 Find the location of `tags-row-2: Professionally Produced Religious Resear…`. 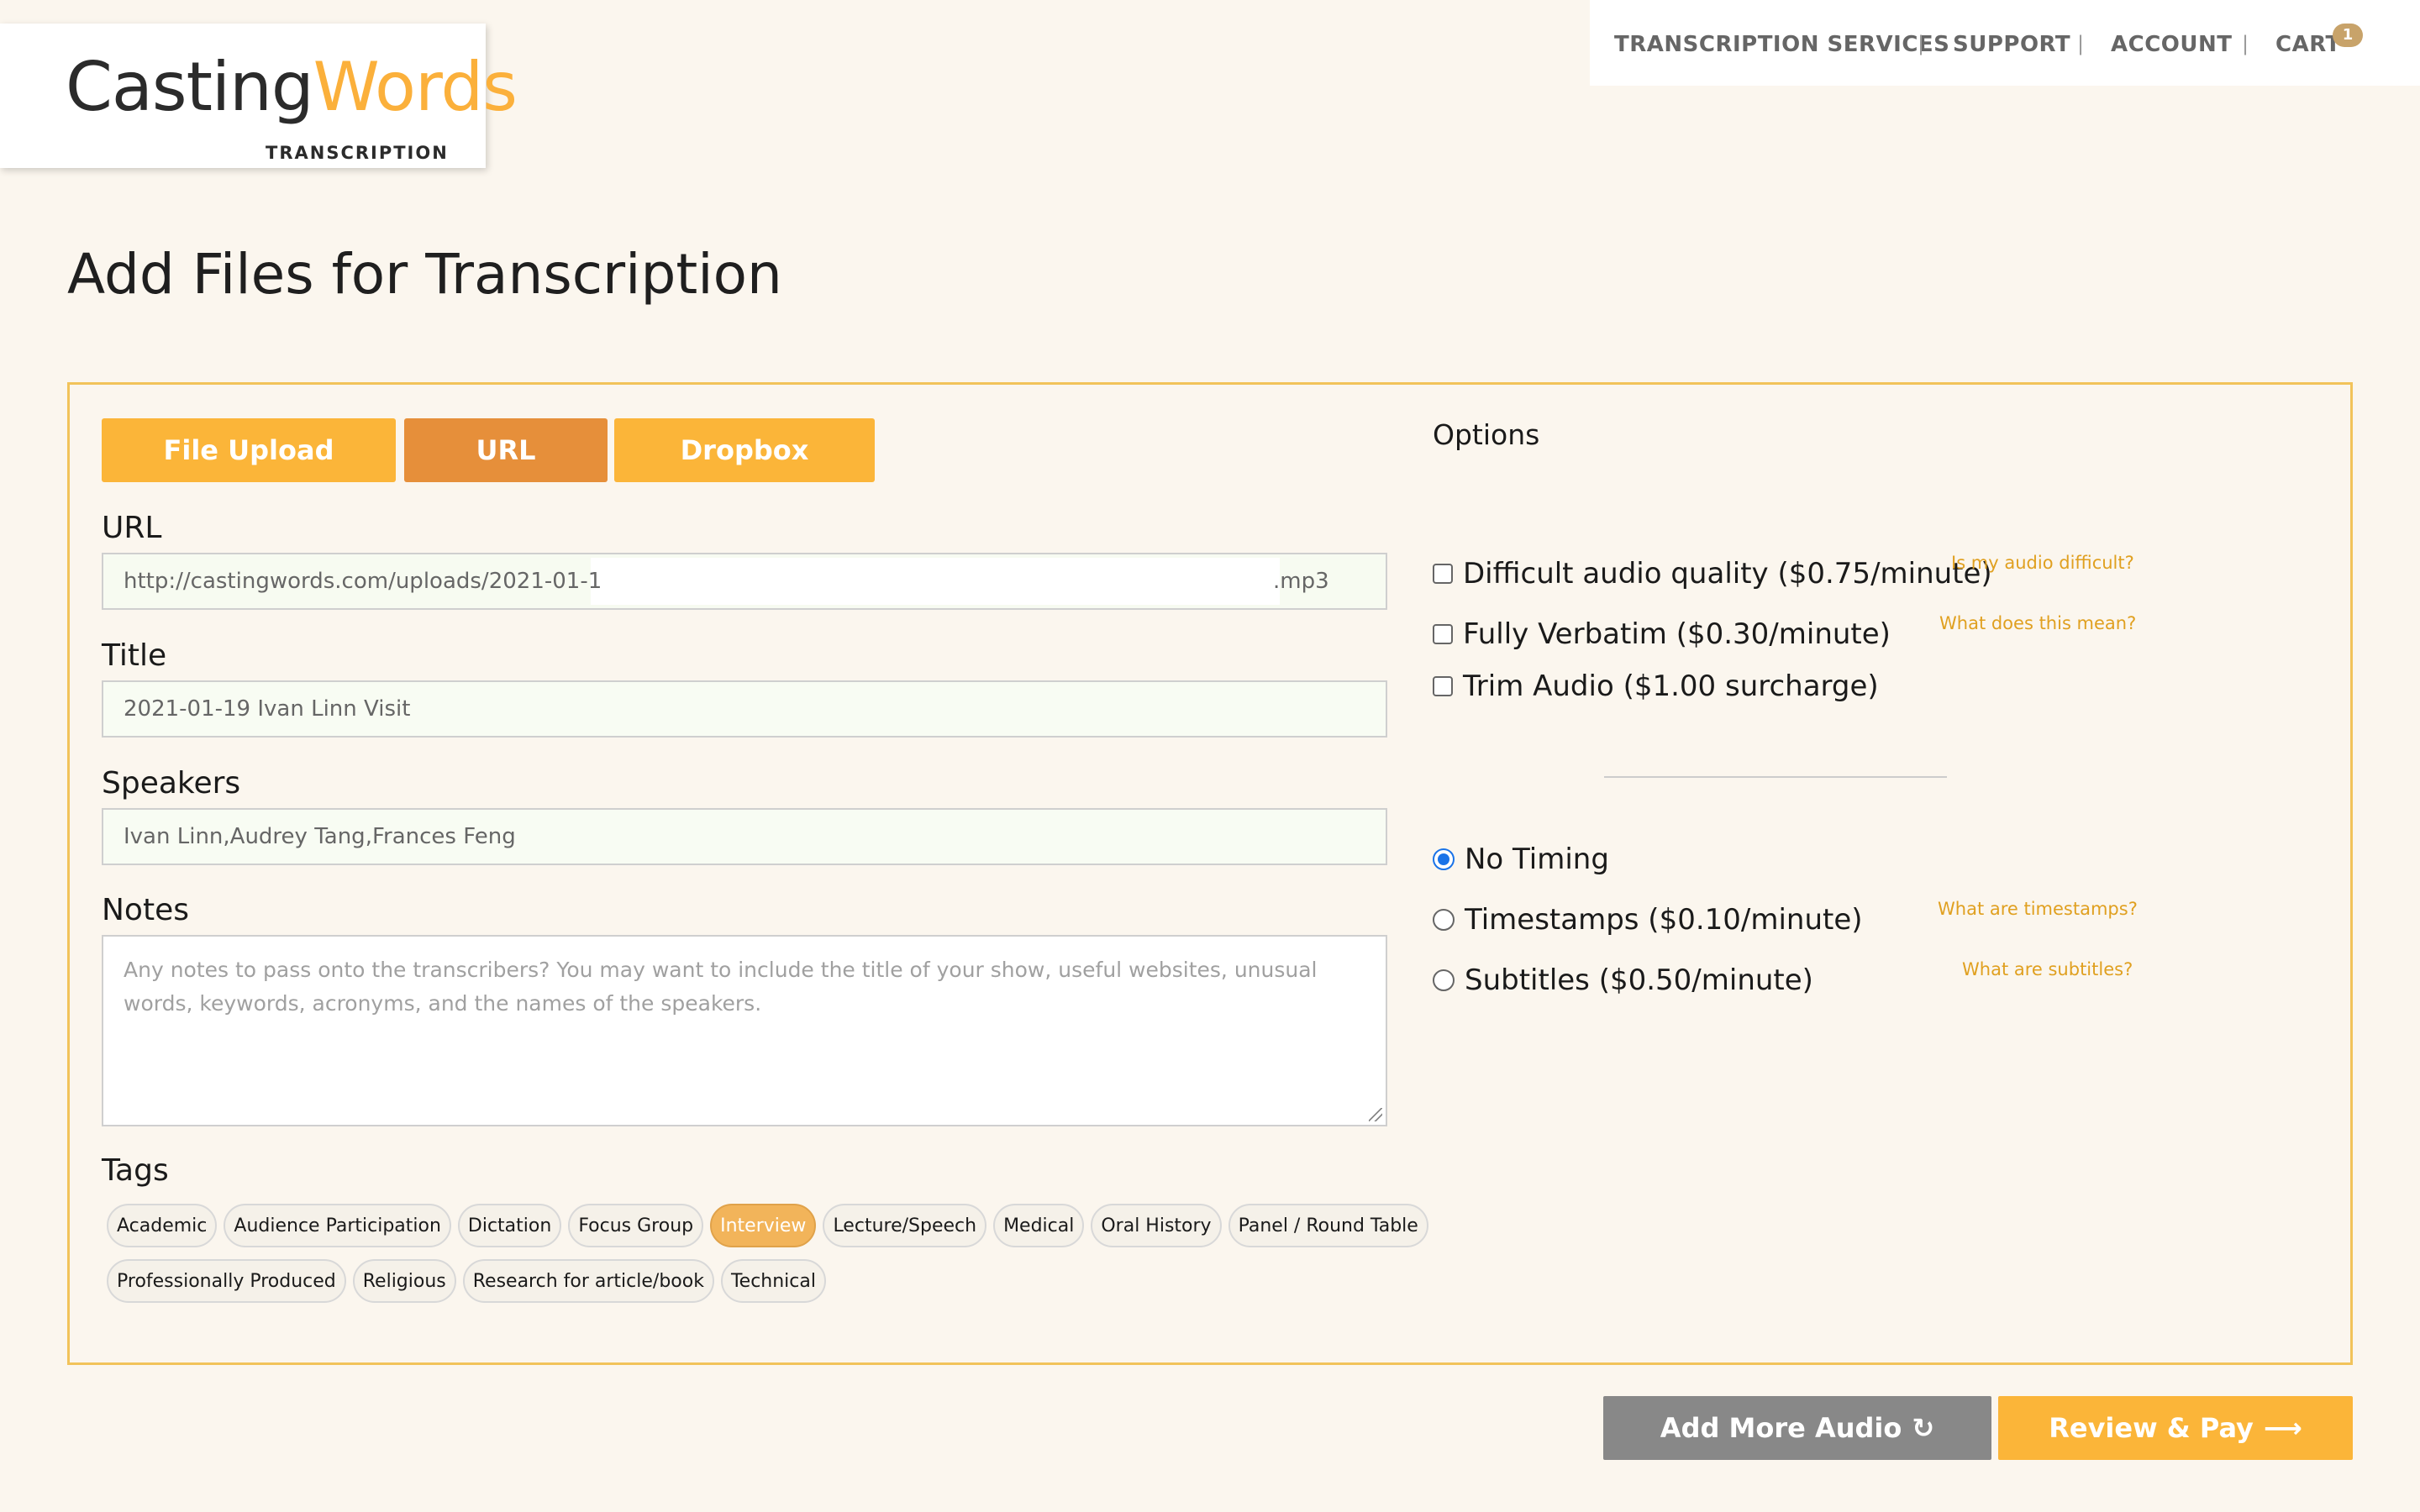

tags-row-2: Professionally Produced Religious Resear… is located at coordinates (737, 1281).